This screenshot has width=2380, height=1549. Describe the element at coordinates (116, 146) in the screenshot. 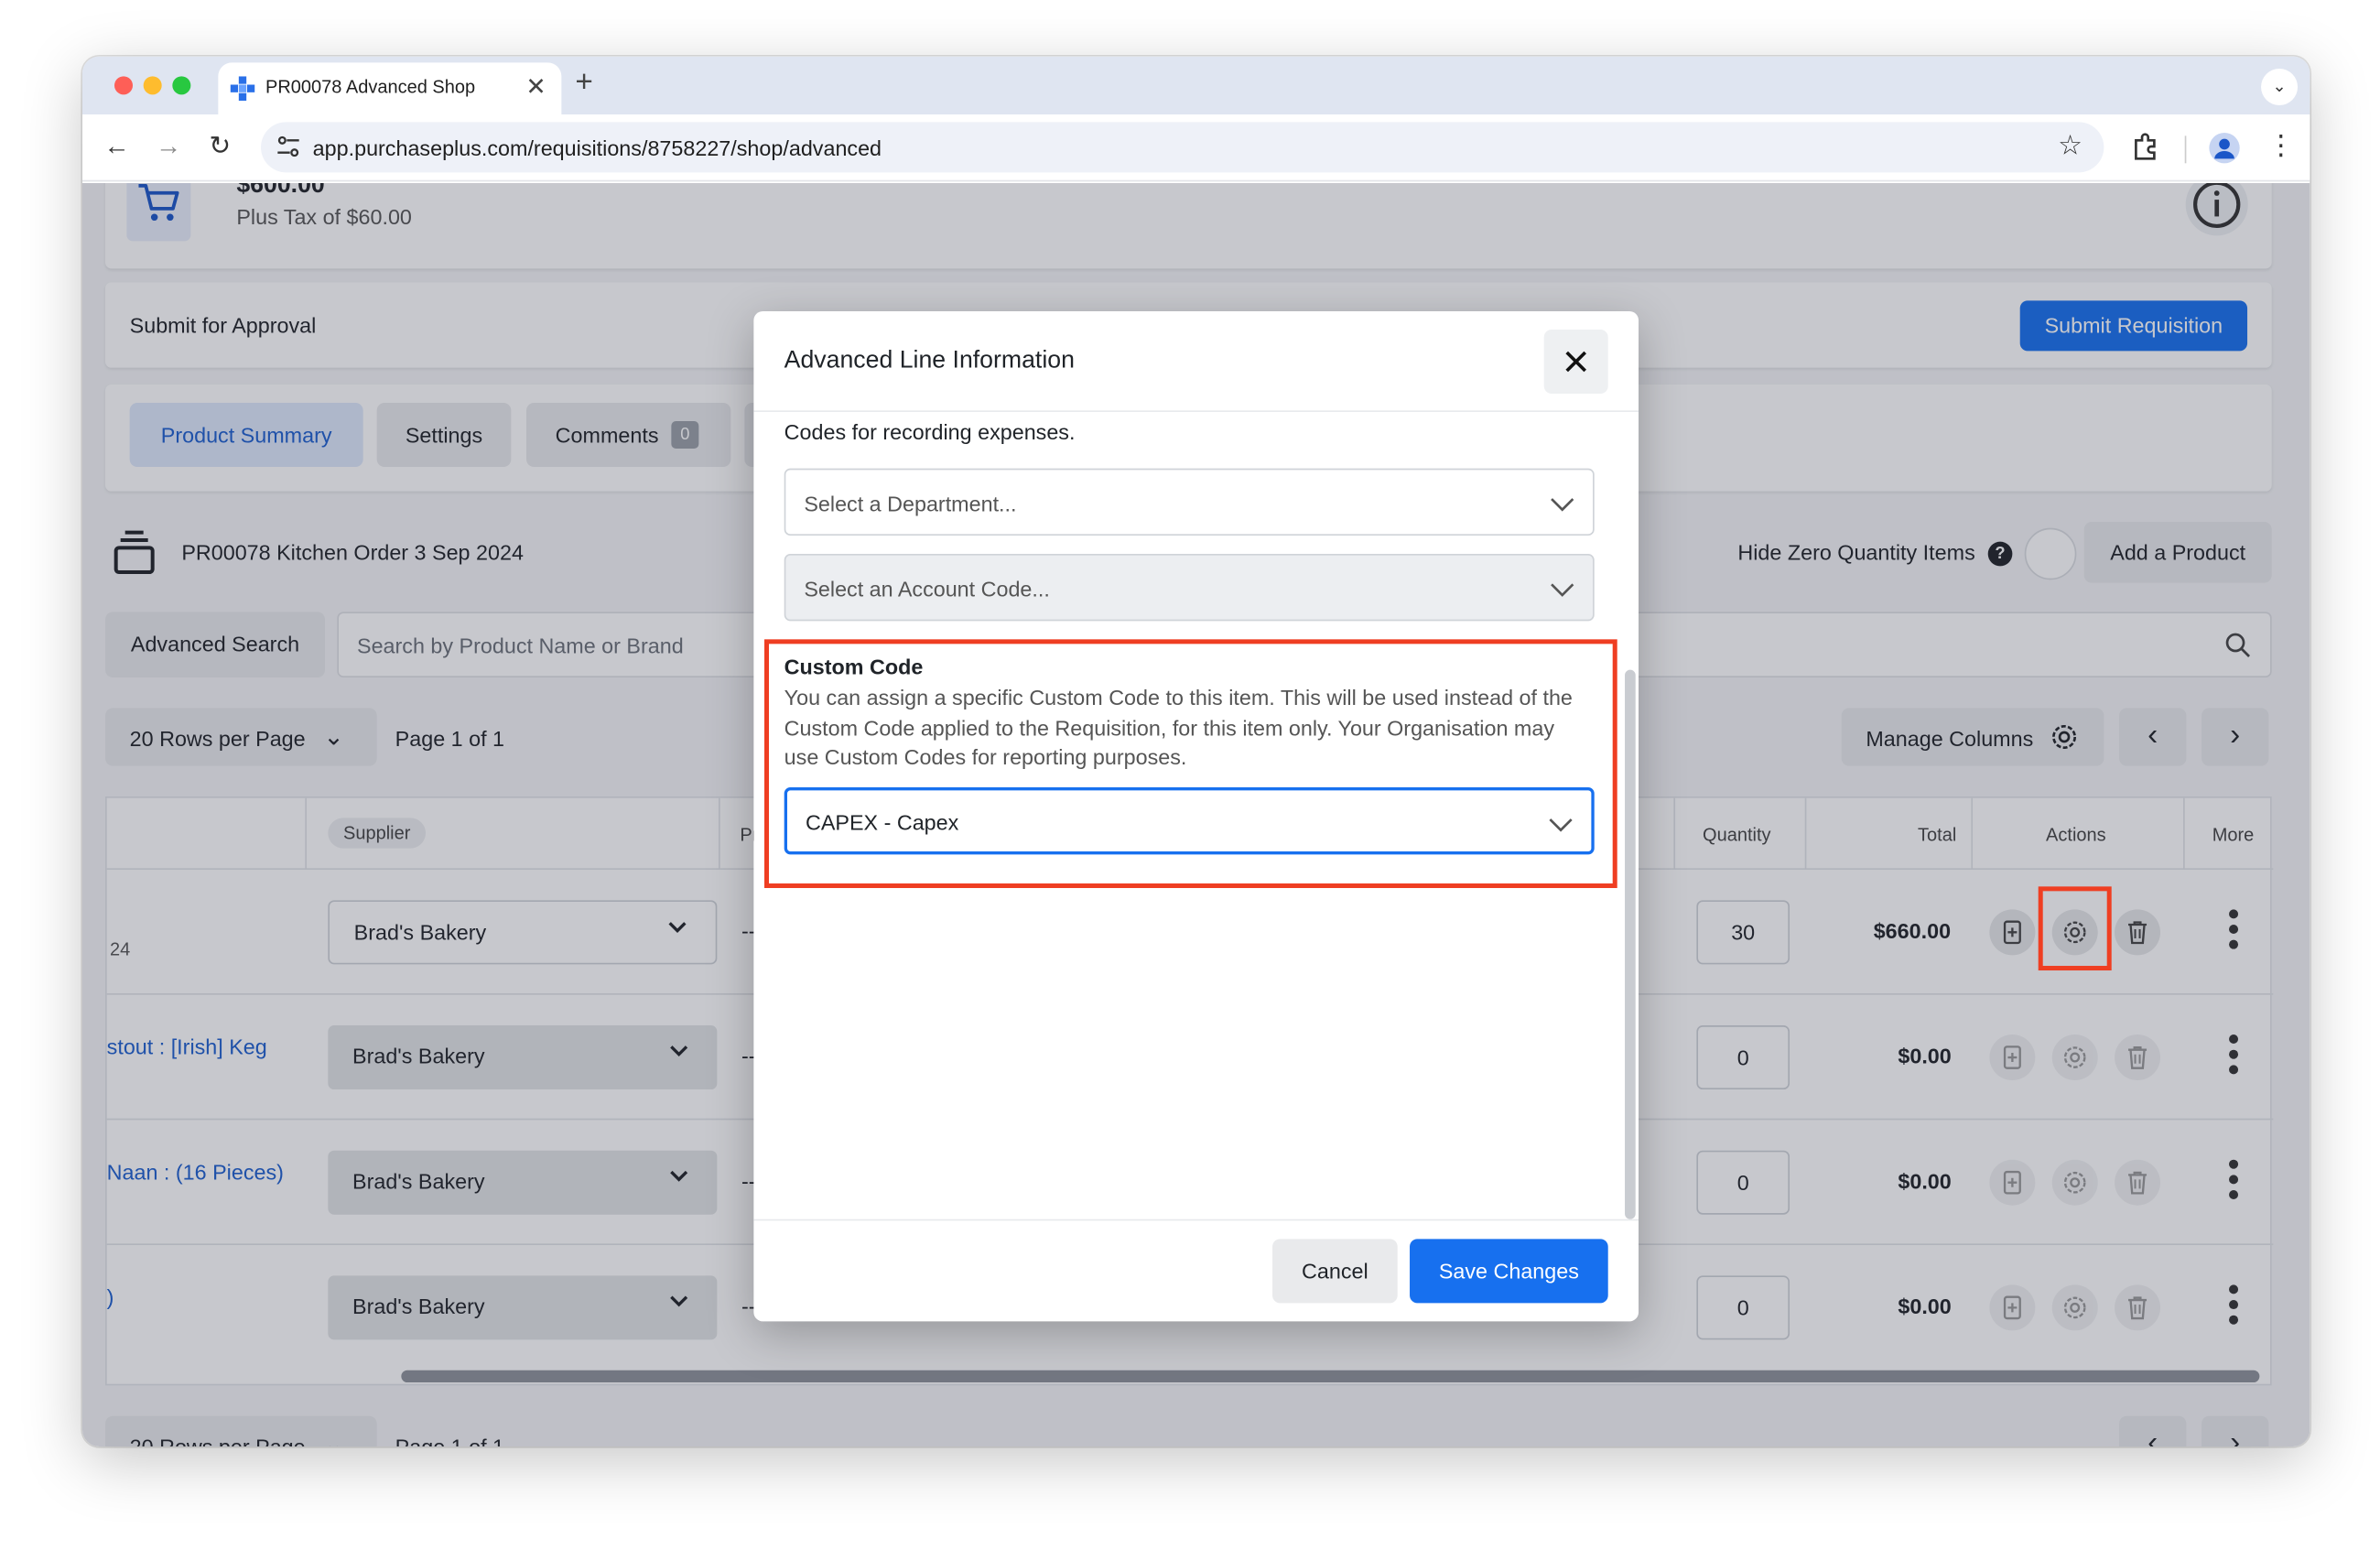

I see `back-arrow-icon: ←` at that location.